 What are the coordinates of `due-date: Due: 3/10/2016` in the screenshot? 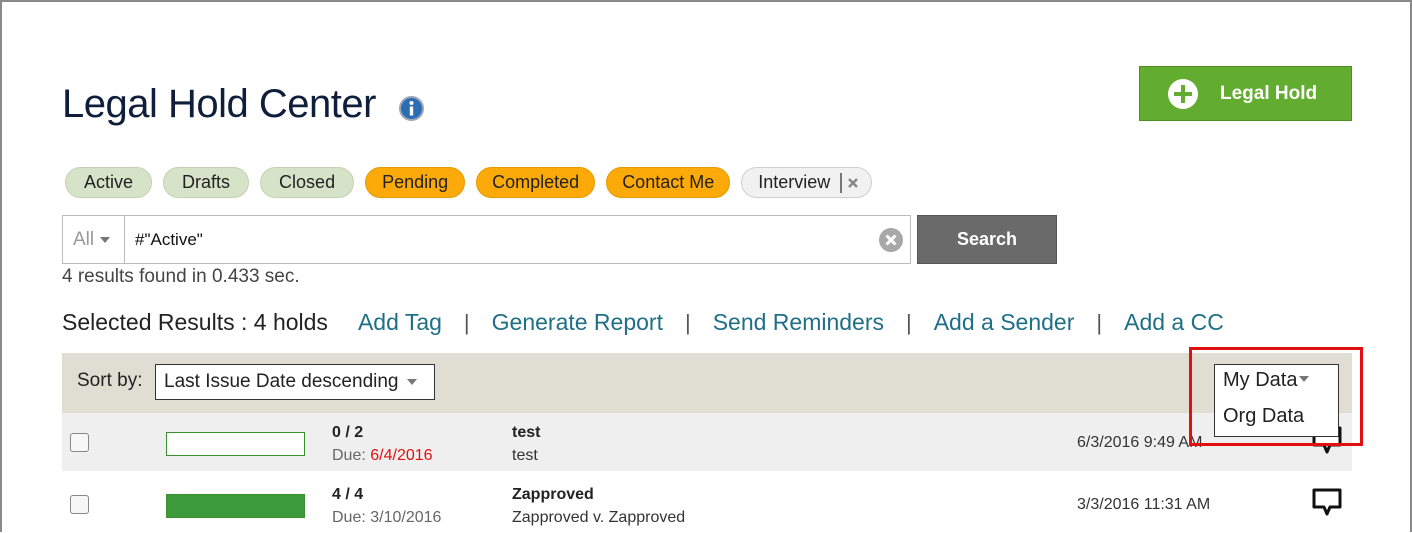 It's located at (386, 518).